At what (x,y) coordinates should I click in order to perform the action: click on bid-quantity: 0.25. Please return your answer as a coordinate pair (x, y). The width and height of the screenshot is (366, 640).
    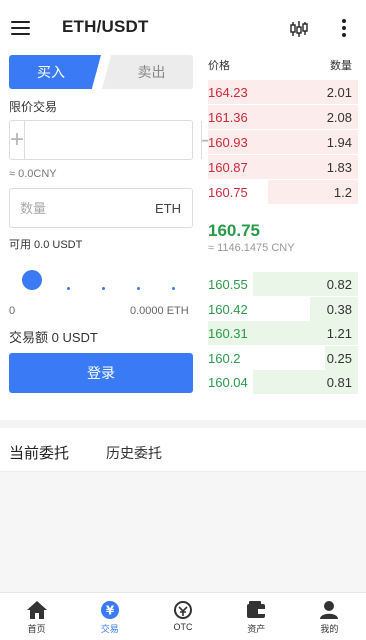
    Looking at the image, I should click on (339, 358).